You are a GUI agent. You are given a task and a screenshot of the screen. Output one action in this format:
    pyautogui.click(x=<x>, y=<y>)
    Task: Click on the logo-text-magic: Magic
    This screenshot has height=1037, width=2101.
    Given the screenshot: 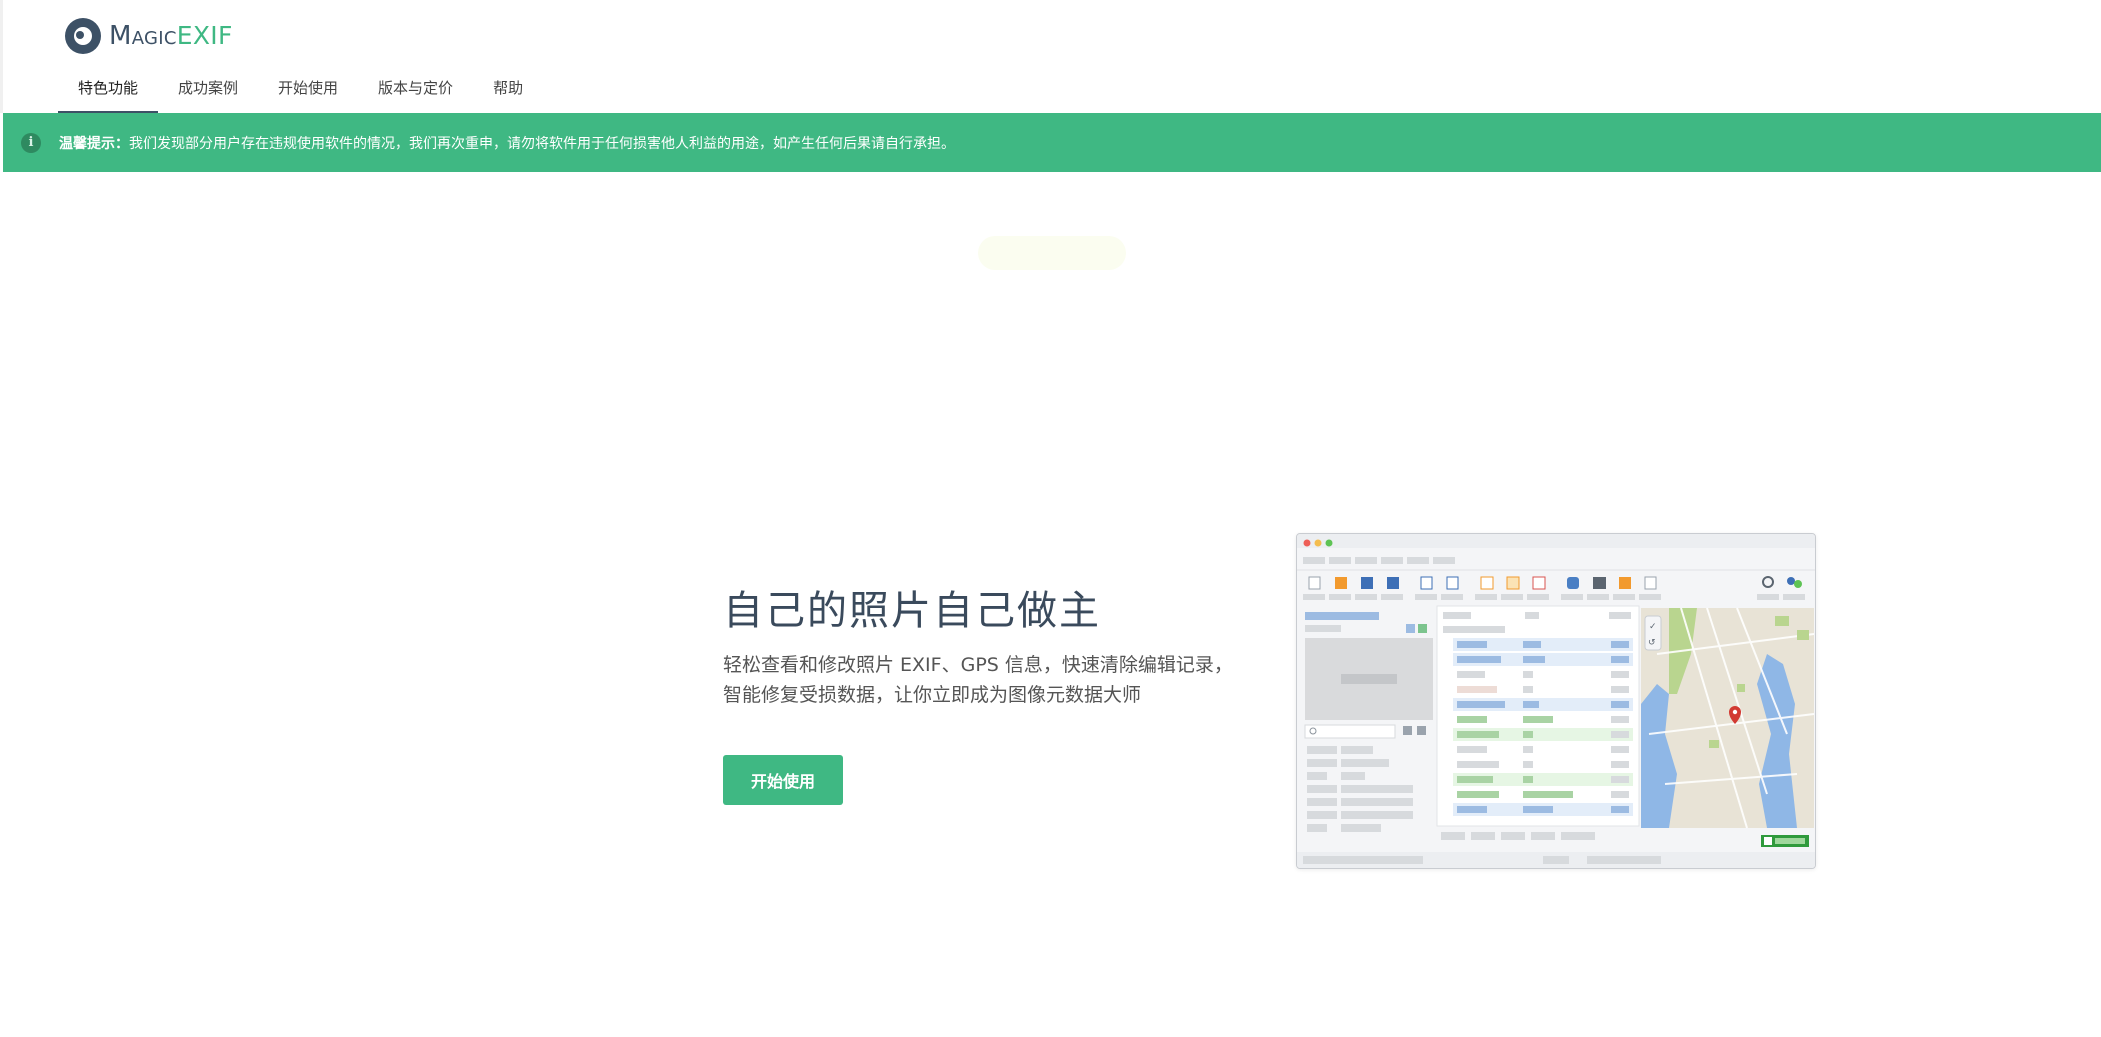 What is the action you would take?
    pyautogui.click(x=143, y=36)
    